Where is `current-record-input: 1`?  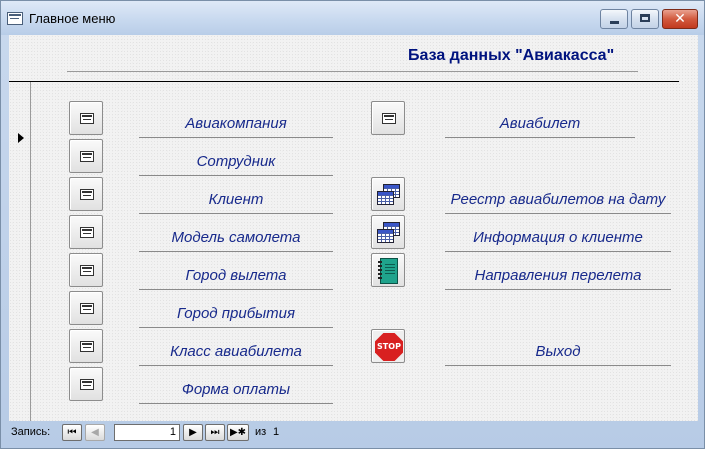
current-record-input: 1 is located at coordinates (147, 432).